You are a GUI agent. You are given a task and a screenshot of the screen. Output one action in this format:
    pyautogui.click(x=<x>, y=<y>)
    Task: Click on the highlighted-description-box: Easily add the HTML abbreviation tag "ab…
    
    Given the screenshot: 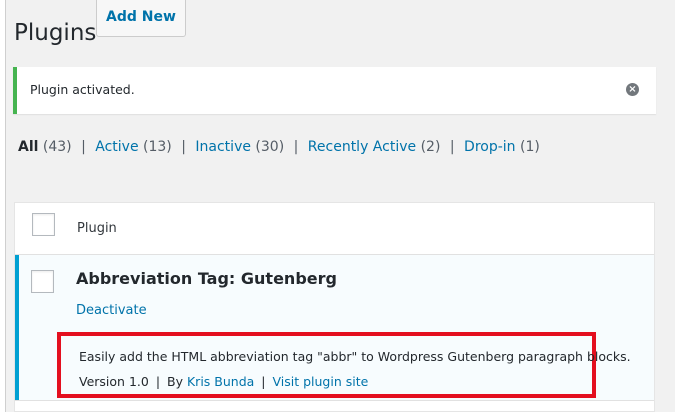 What is the action you would take?
    pyautogui.click(x=344, y=365)
    